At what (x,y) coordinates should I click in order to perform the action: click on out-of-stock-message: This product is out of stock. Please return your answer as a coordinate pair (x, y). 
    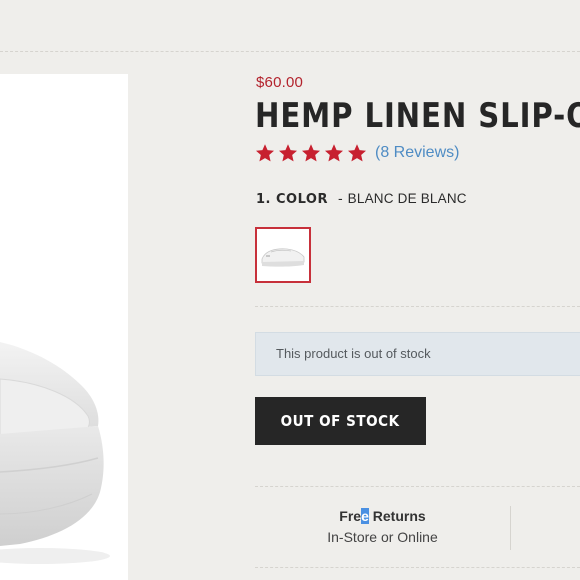
    Looking at the image, I should click on (353, 353).